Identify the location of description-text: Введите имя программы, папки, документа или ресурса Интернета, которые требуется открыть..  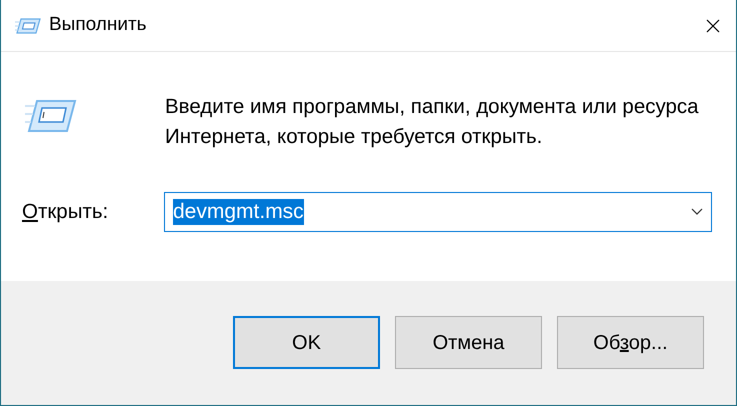
(432, 122).